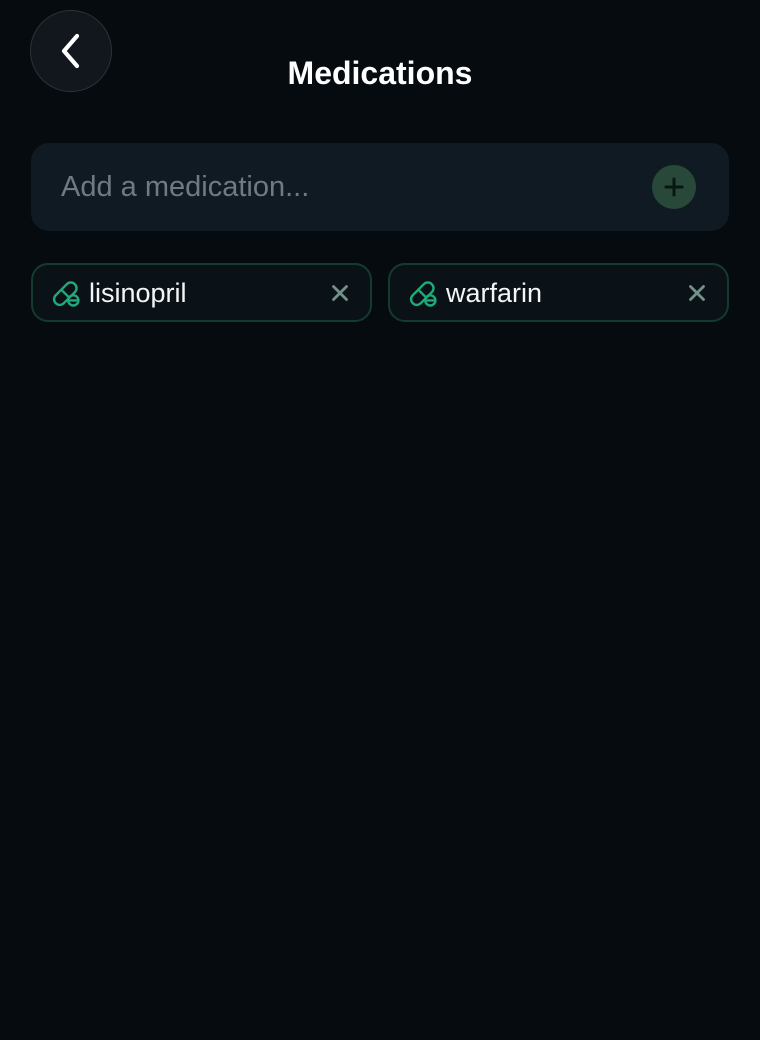  I want to click on chevron-left-icon, so click(70, 51).